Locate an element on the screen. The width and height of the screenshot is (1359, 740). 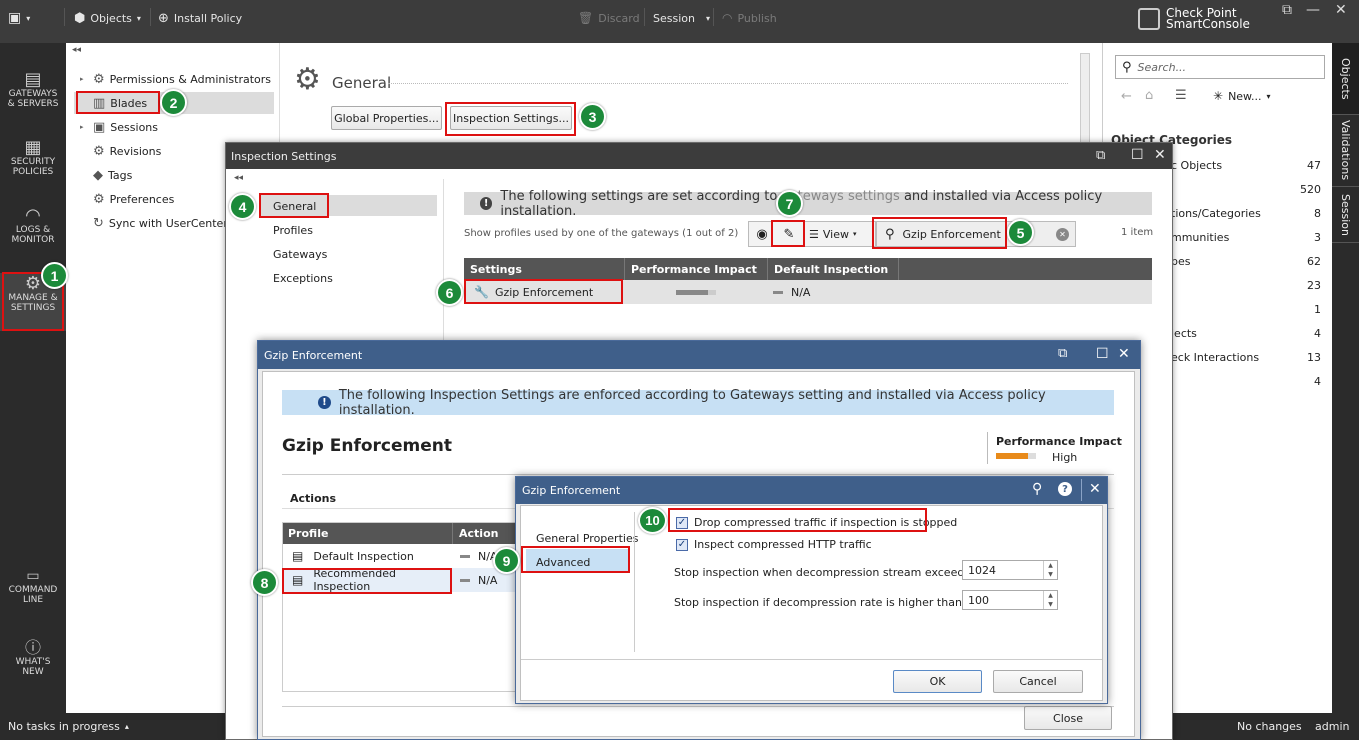
category-count: 3 is located at coordinates (1317, 237).